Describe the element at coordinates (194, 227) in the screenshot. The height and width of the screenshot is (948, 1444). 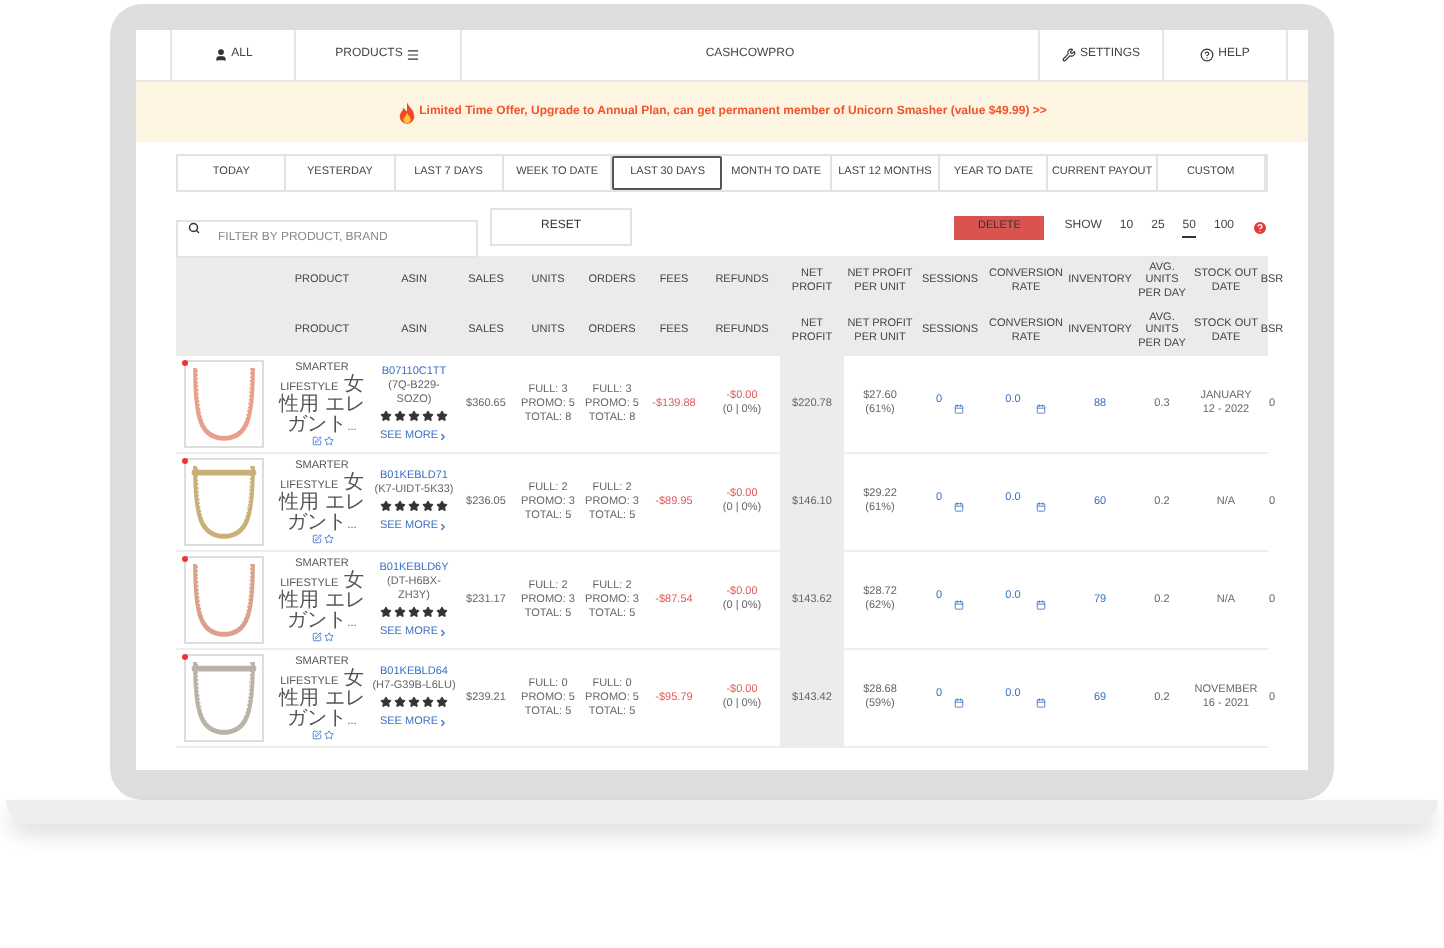
I see `search-icon` at that location.